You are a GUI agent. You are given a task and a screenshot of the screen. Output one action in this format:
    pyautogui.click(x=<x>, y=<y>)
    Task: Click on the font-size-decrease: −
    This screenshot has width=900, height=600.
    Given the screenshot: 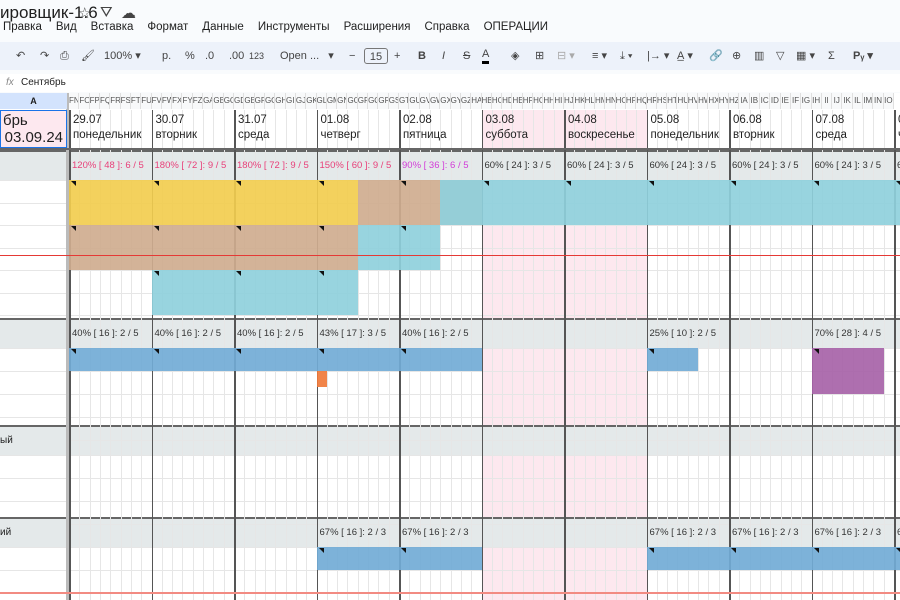 What is the action you would take?
    pyautogui.click(x=352, y=56)
    